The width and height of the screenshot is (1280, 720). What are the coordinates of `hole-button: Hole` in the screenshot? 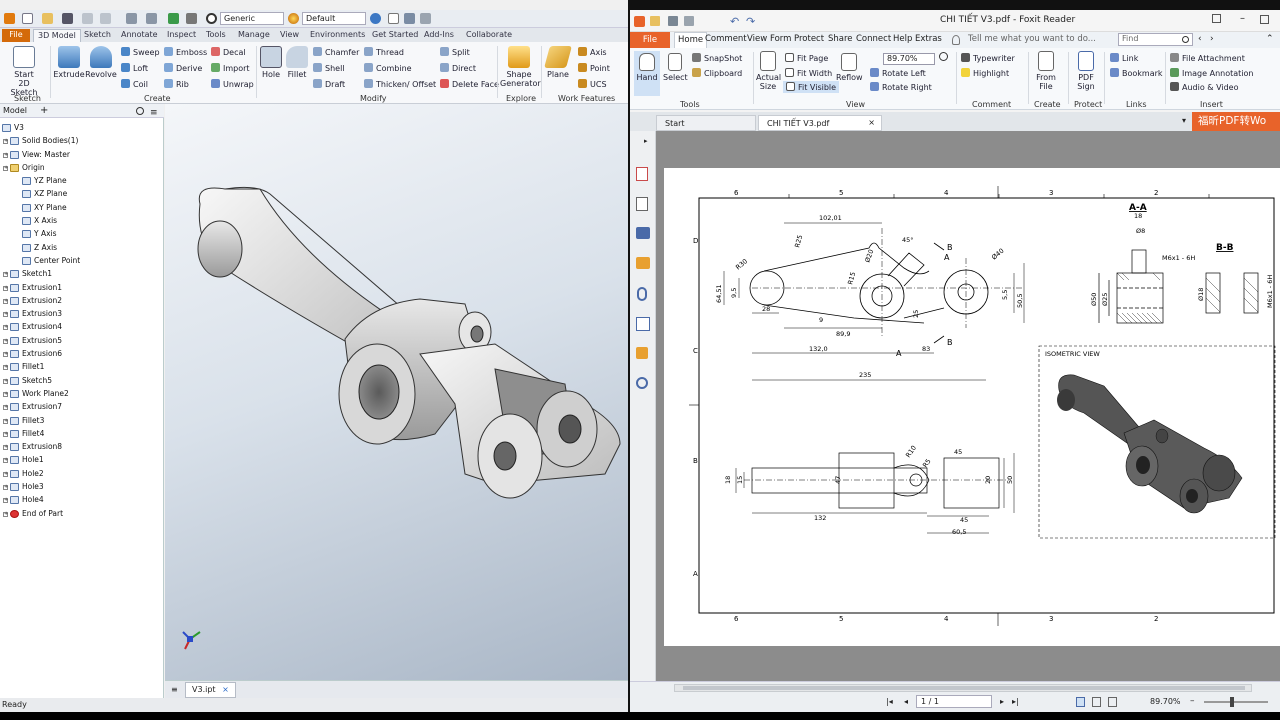 It's located at (271, 62).